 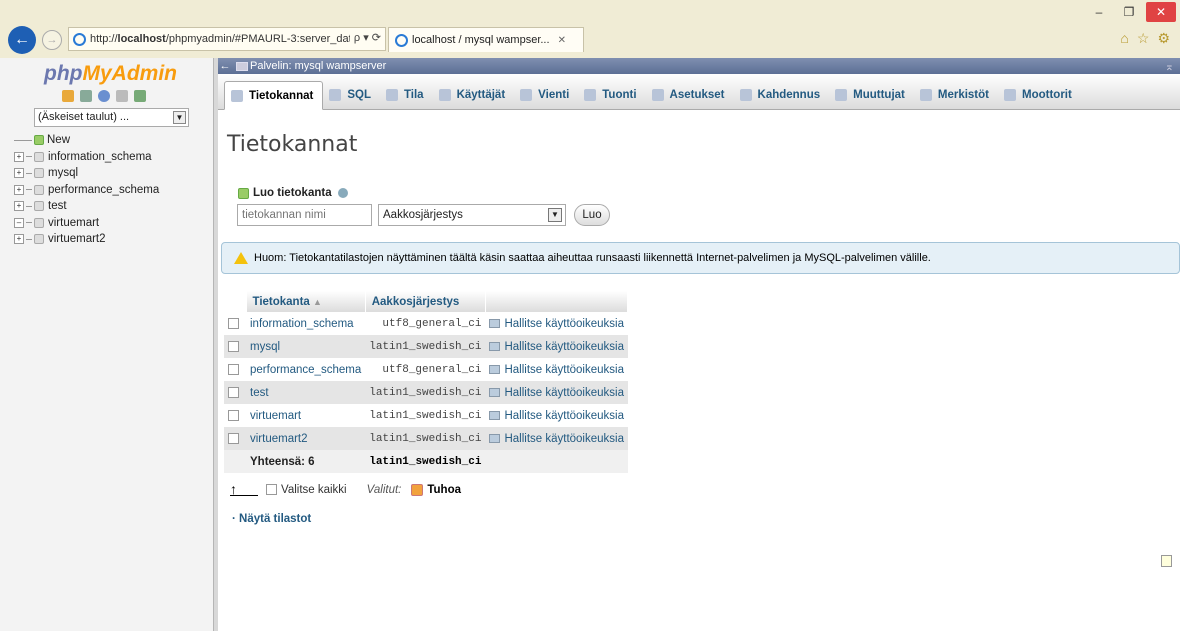 I want to click on tab-favicon-icon, so click(x=401, y=40).